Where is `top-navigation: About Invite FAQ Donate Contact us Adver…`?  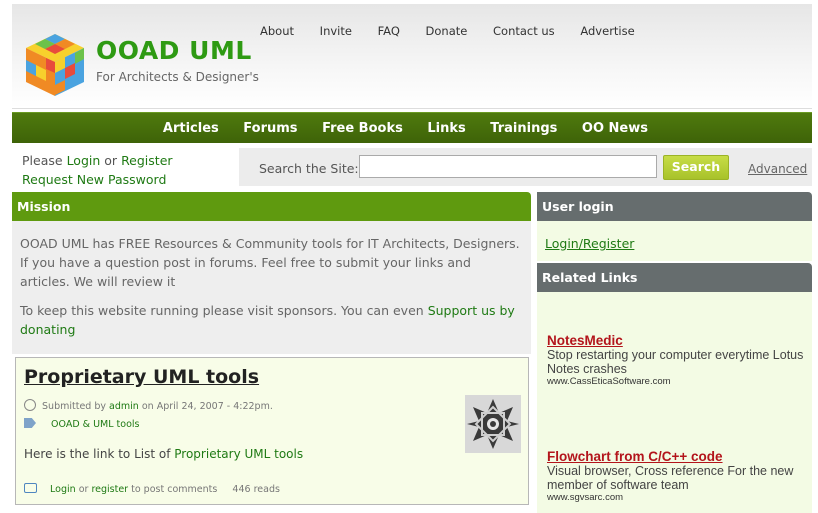 top-navigation: About Invite FAQ Donate Contact us Adver… is located at coordinates (458, 31).